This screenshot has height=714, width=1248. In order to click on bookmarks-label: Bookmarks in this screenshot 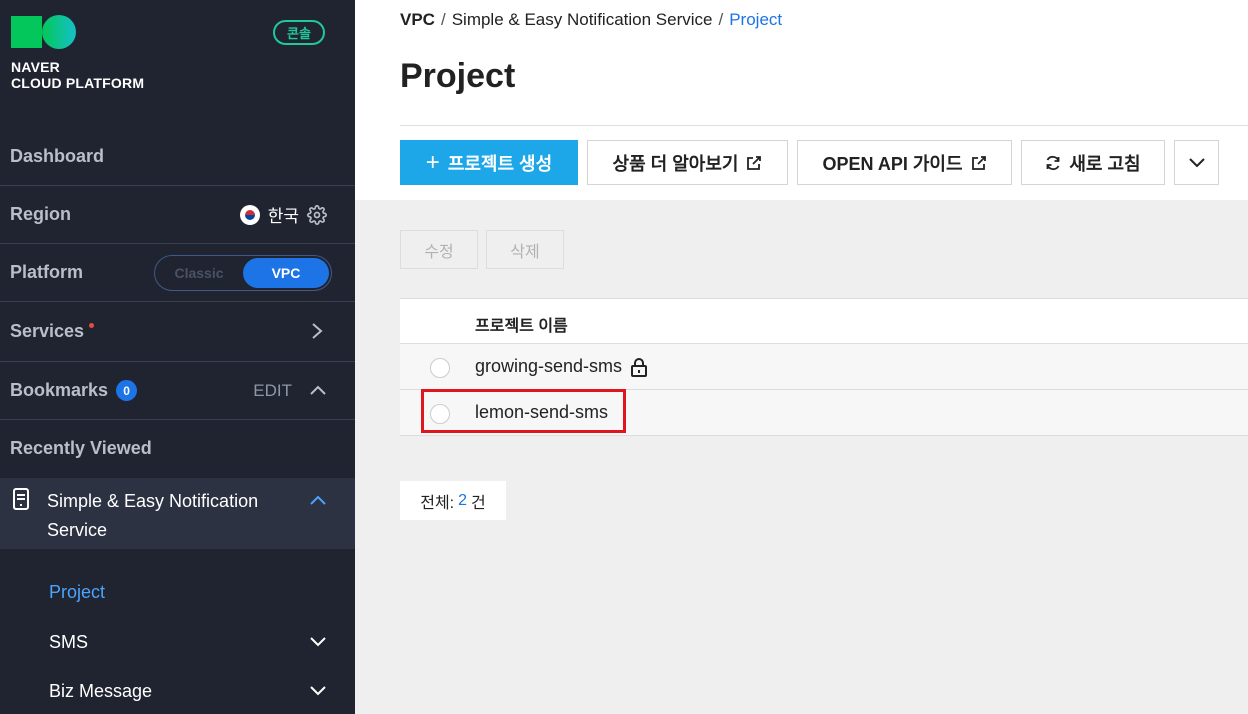, I will do `click(59, 390)`.